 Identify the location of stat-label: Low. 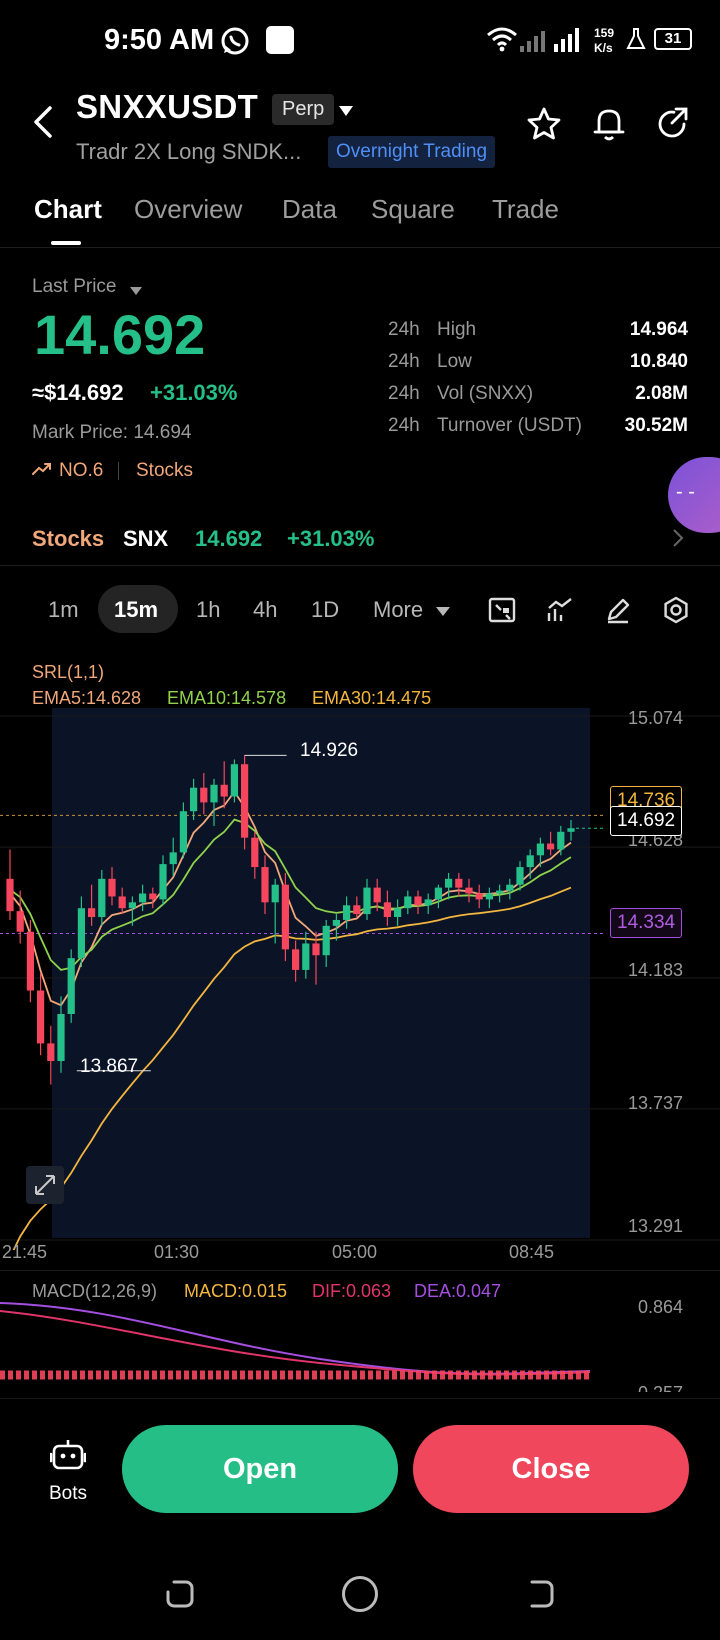
(454, 361).